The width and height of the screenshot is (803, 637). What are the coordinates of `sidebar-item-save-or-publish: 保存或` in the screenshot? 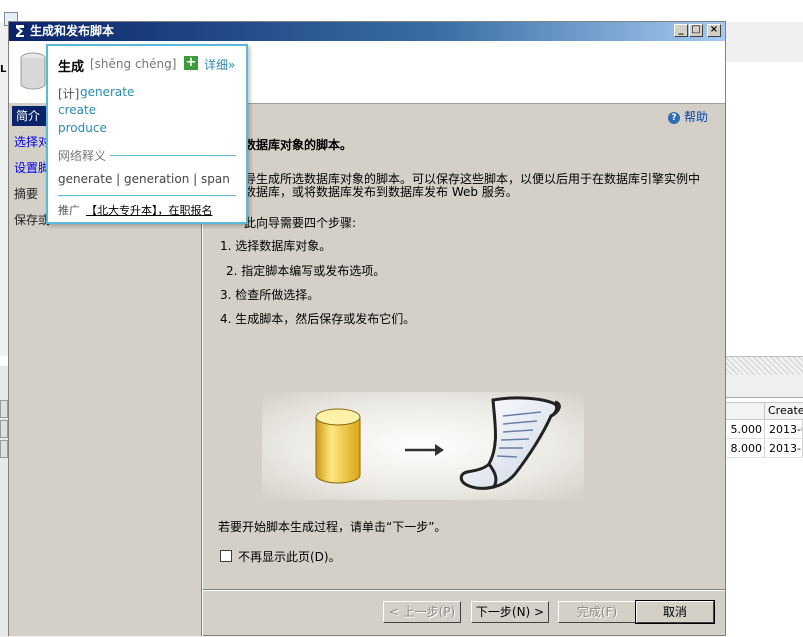 It's located at (32, 220).